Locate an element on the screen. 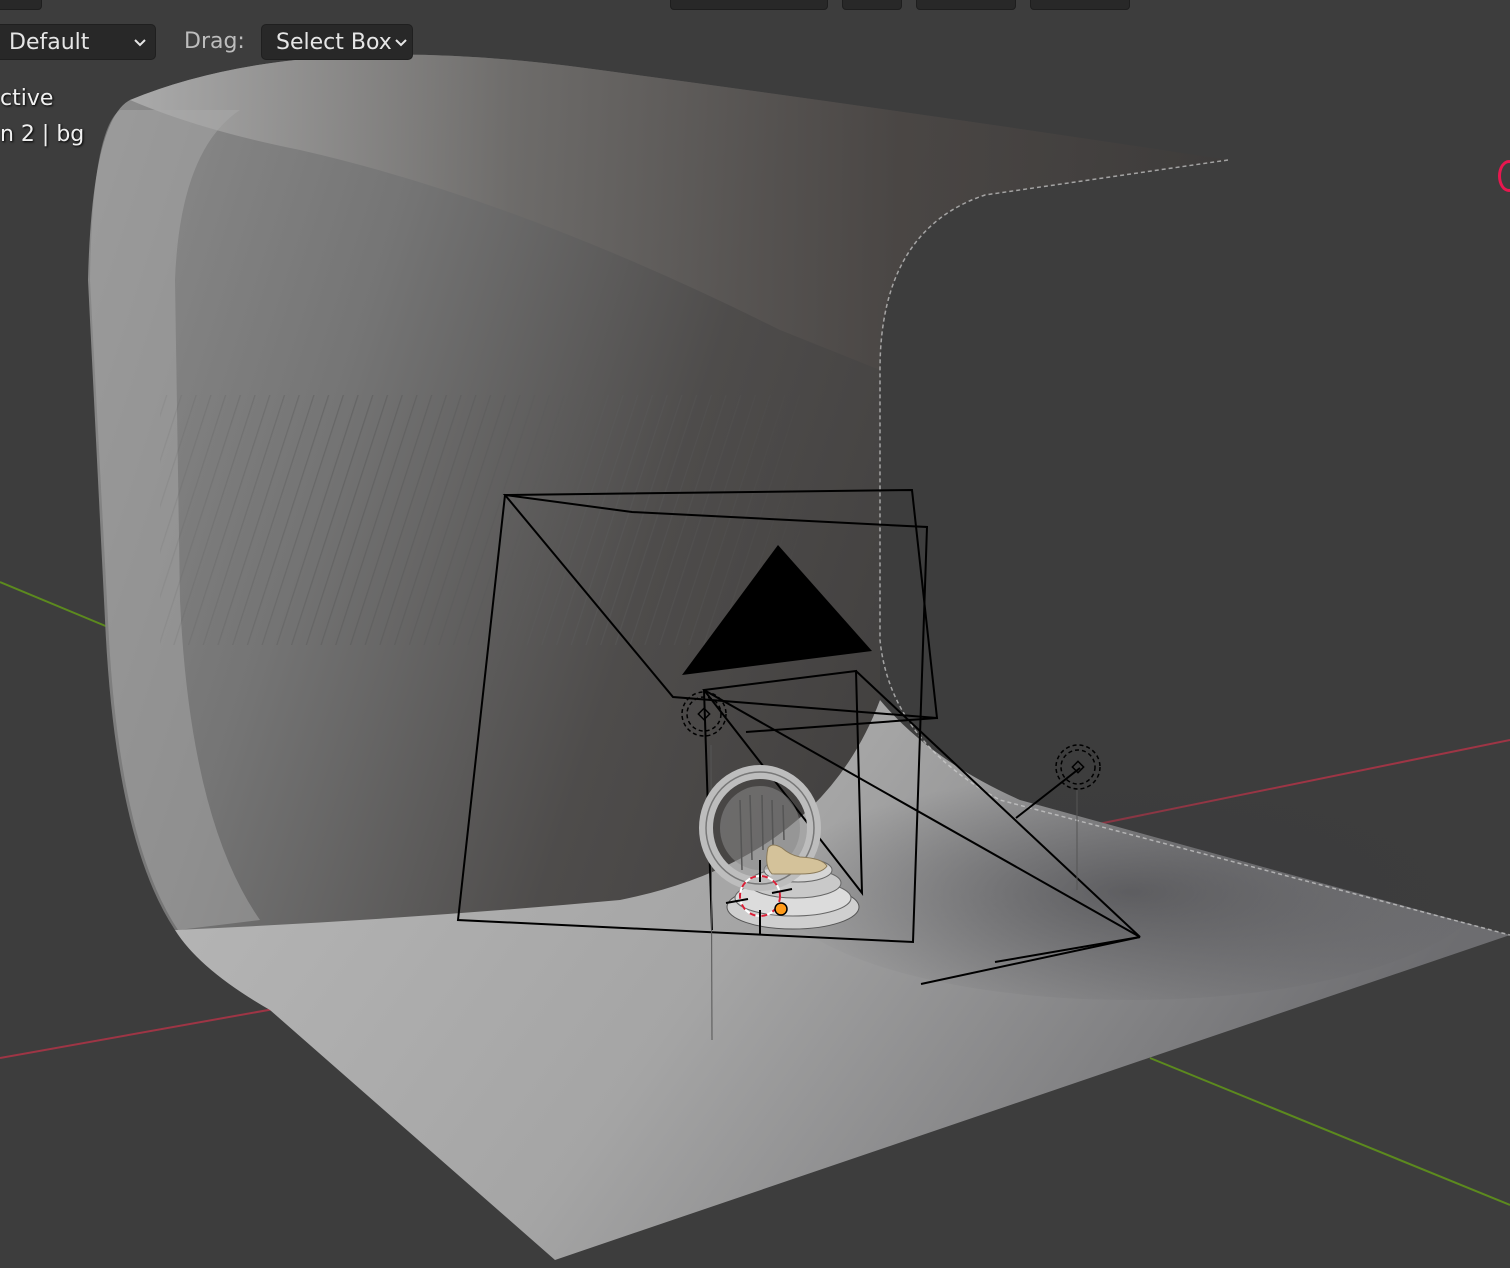  y-axis-line is located at coordinates (60, 607).